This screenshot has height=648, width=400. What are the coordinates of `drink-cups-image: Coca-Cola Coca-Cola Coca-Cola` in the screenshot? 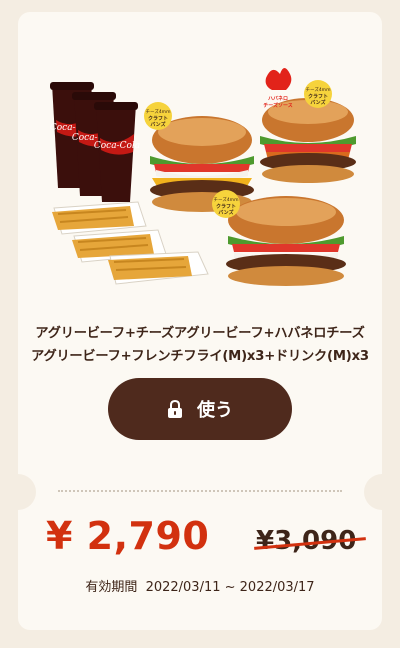 It's located at (95, 142).